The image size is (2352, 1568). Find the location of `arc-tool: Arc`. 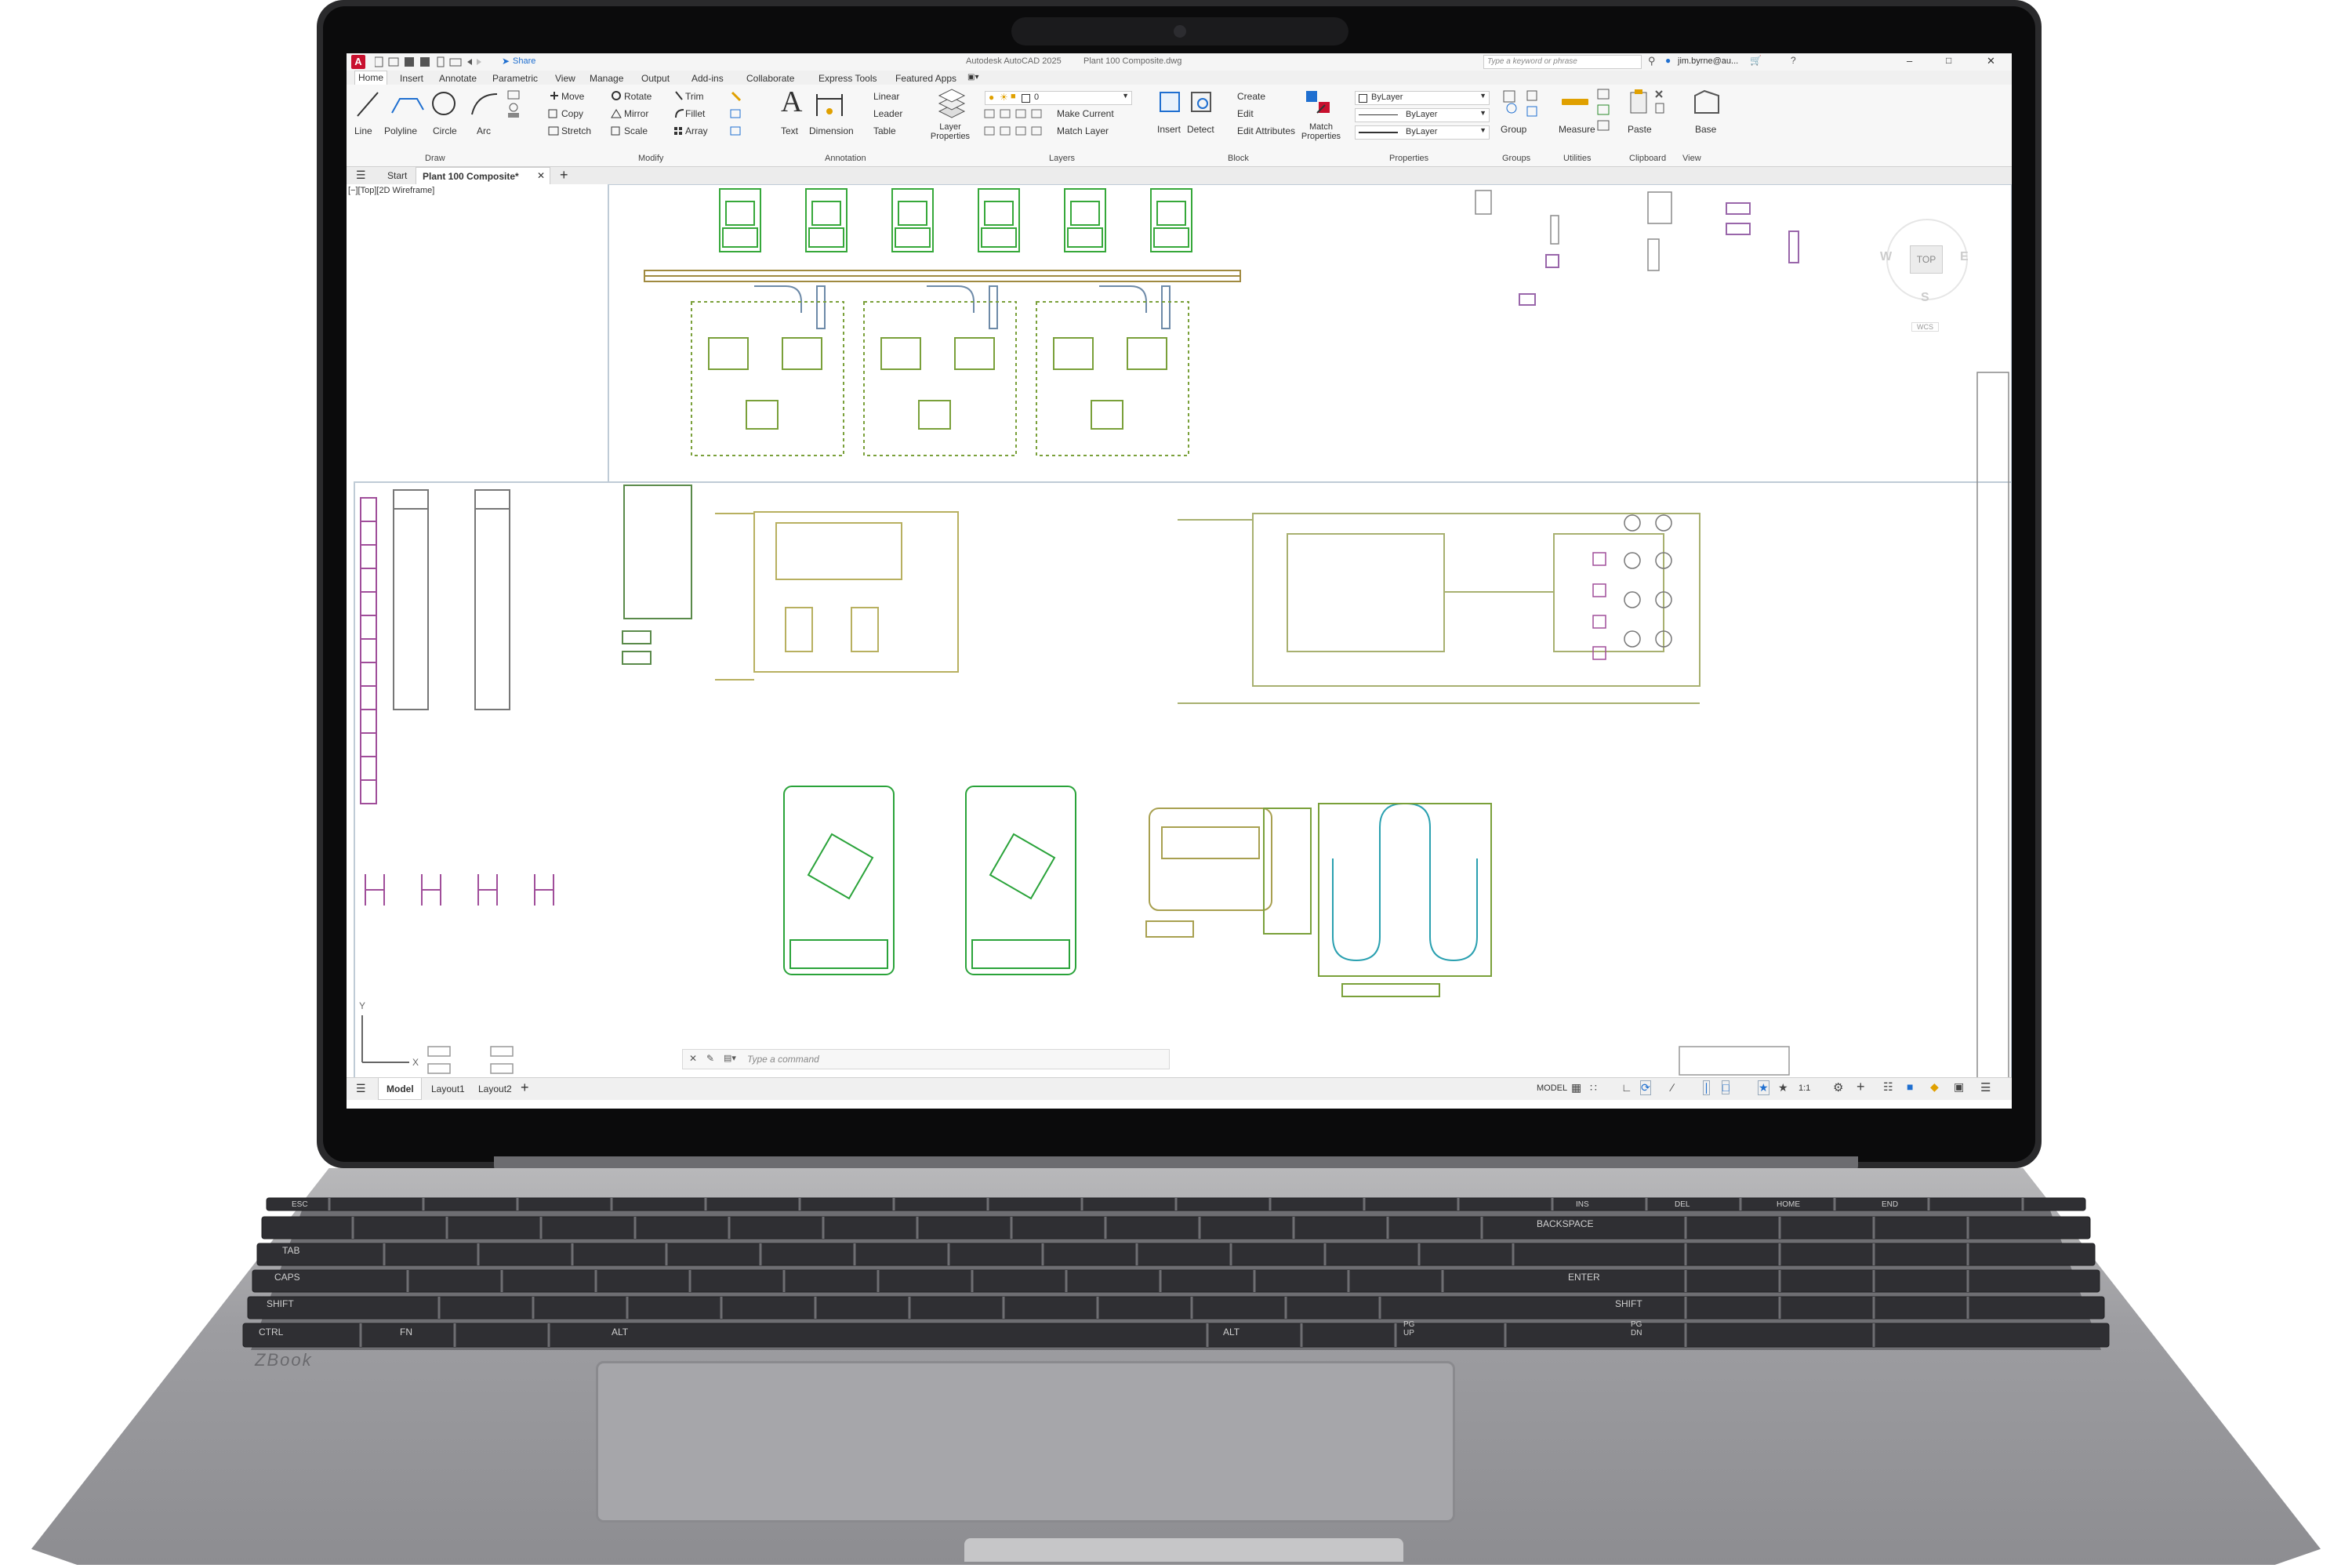

arc-tool: Arc is located at coordinates (484, 130).